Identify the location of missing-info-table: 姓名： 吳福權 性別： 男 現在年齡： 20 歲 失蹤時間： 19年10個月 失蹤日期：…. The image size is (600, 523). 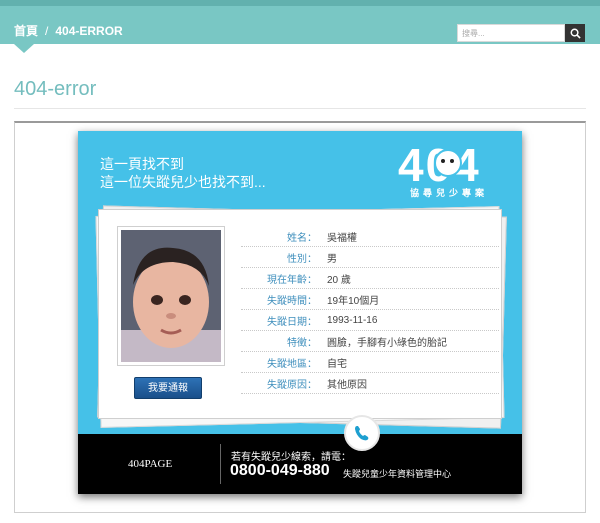
(370, 310).